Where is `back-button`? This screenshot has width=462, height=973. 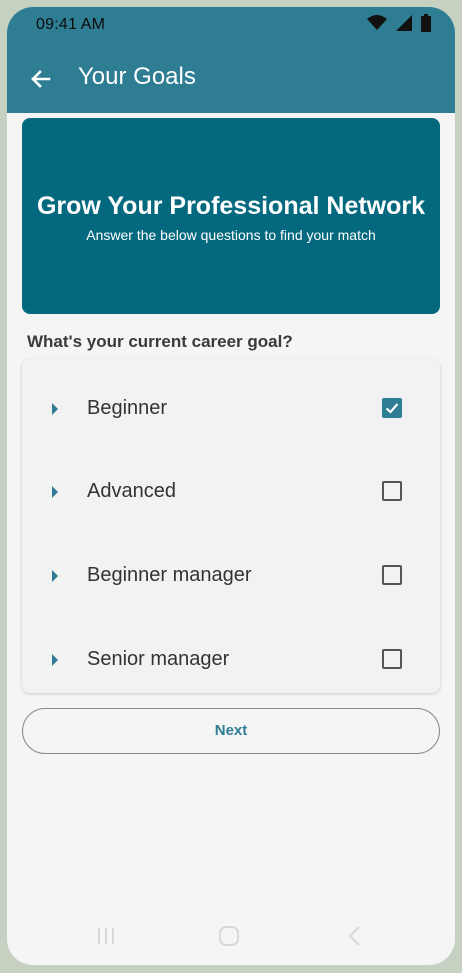 back-button is located at coordinates (41, 79).